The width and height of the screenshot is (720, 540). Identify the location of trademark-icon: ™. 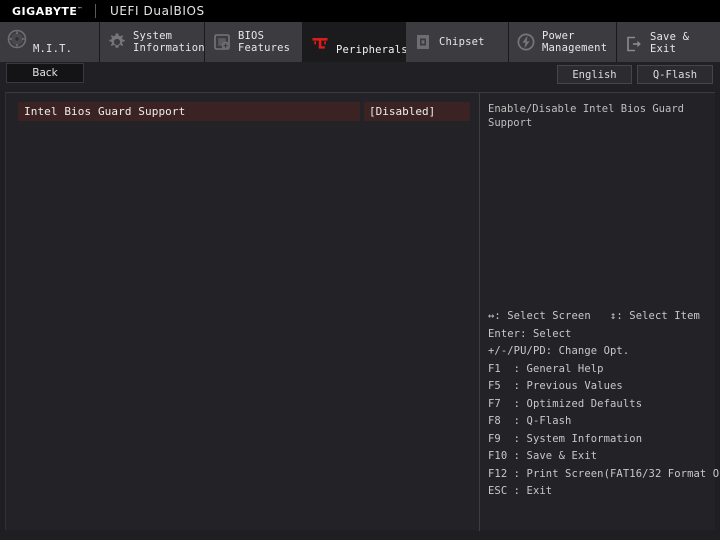
(80, 8).